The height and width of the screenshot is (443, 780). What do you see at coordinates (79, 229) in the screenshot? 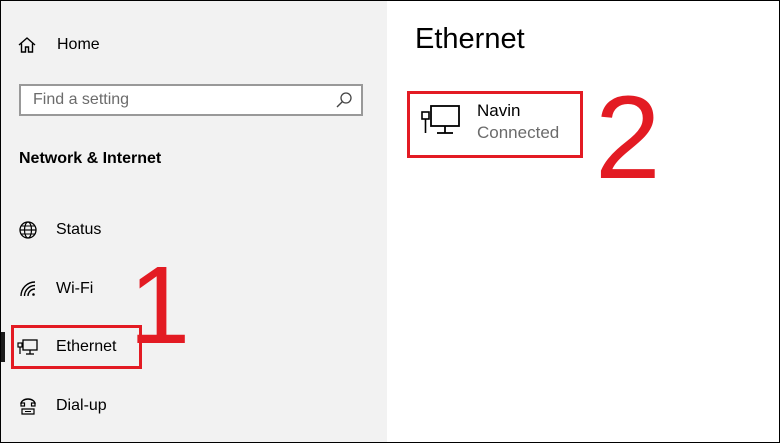
I see `sidebar-item-label: Status` at bounding box center [79, 229].